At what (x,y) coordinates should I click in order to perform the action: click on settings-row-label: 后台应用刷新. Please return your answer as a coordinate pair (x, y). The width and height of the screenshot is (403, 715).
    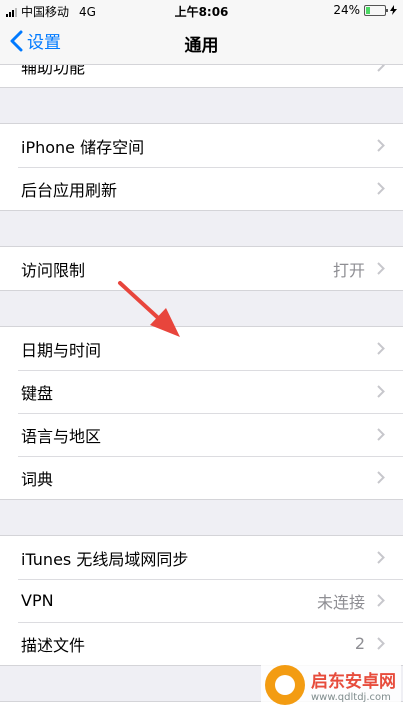
    Looking at the image, I should click on (69, 190).